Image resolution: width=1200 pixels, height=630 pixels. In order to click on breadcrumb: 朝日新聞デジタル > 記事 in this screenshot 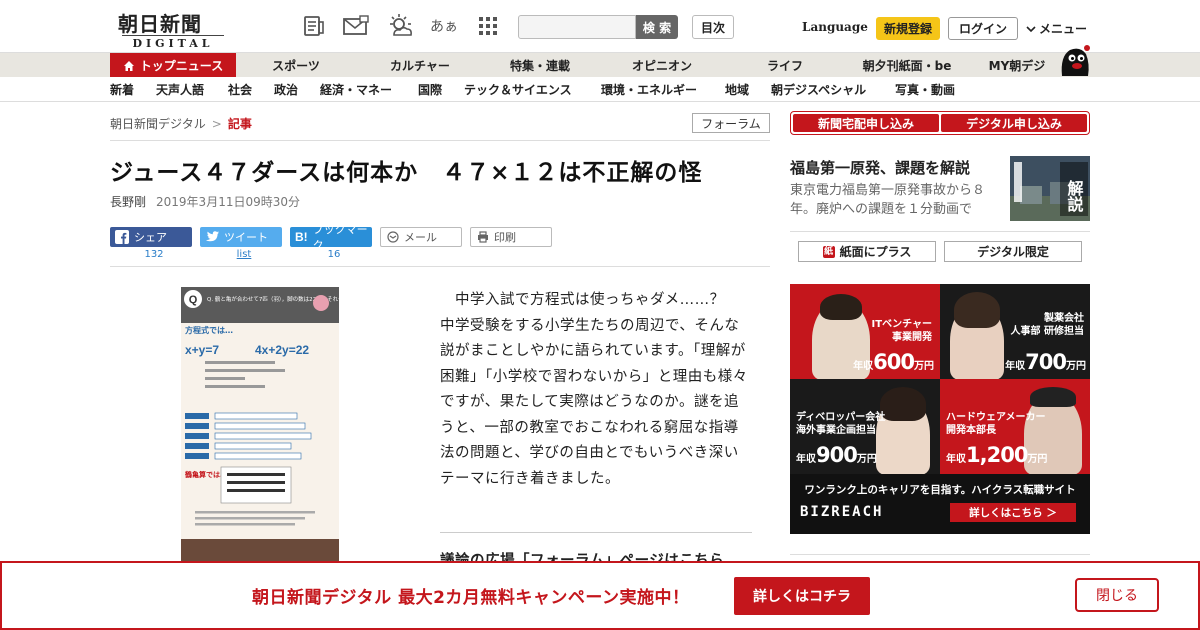, I will do `click(181, 123)`.